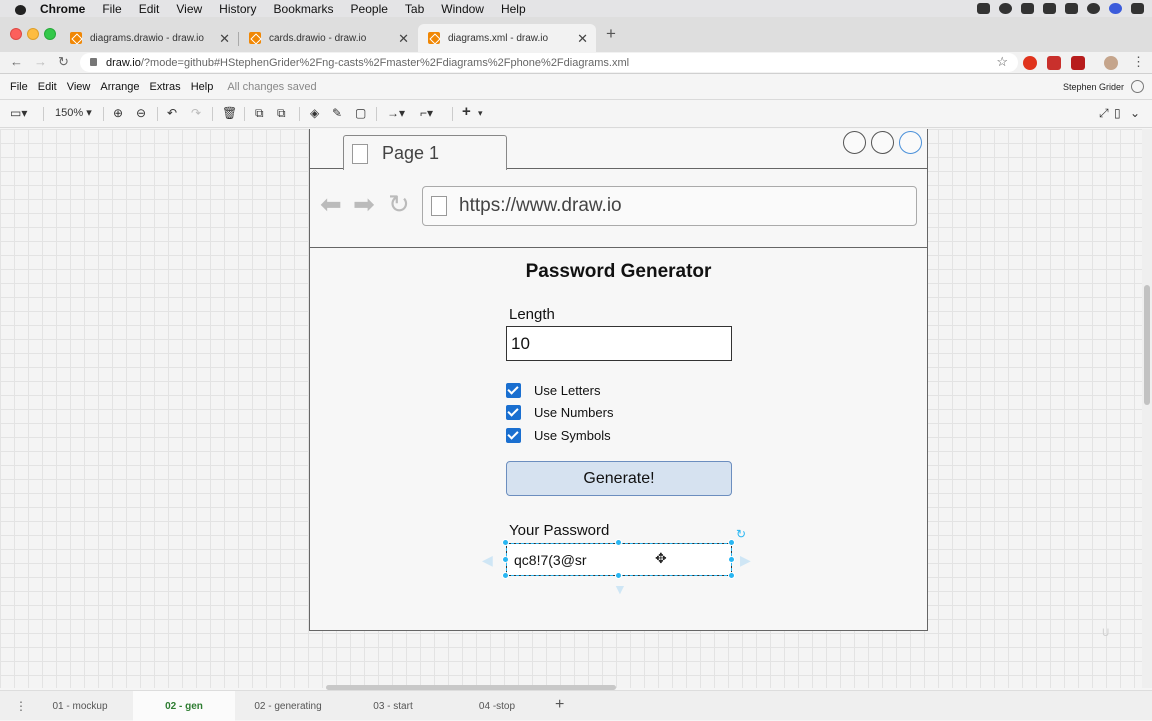 The height and width of the screenshot is (721, 1152). Describe the element at coordinates (360, 113) in the screenshot. I see `shadow-icon: ▢` at that location.